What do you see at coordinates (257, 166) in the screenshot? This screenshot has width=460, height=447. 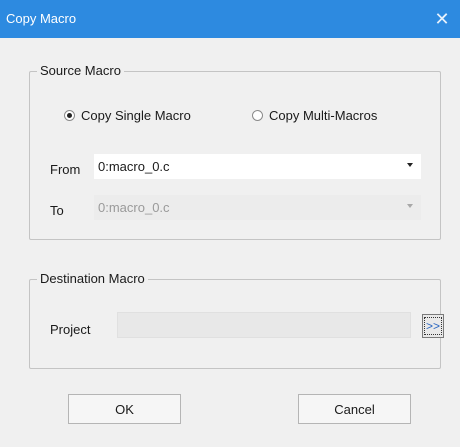 I see `from-select: 0:macro_0.c` at bounding box center [257, 166].